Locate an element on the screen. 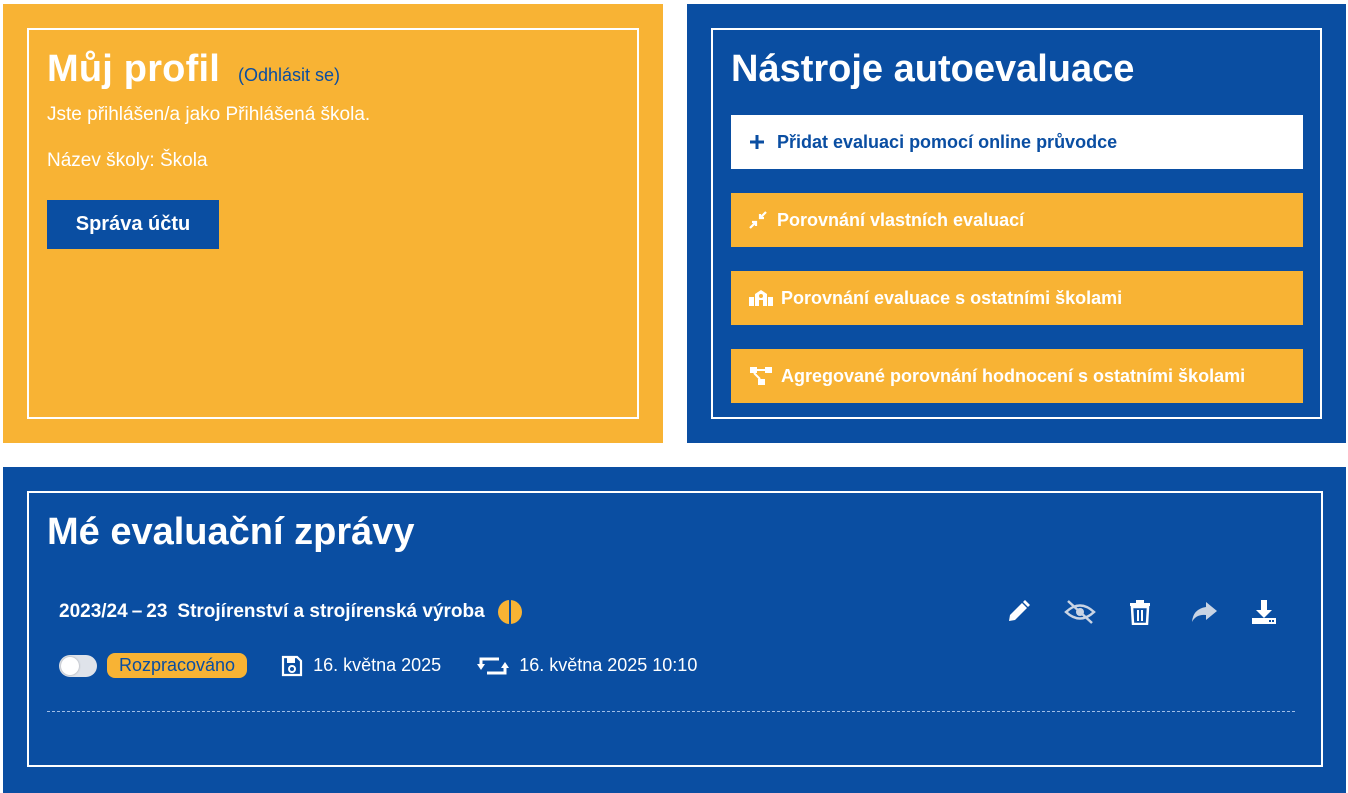 The image size is (1348, 793). updated-date-text: 16. května 2025 10:10 is located at coordinates (608, 665).